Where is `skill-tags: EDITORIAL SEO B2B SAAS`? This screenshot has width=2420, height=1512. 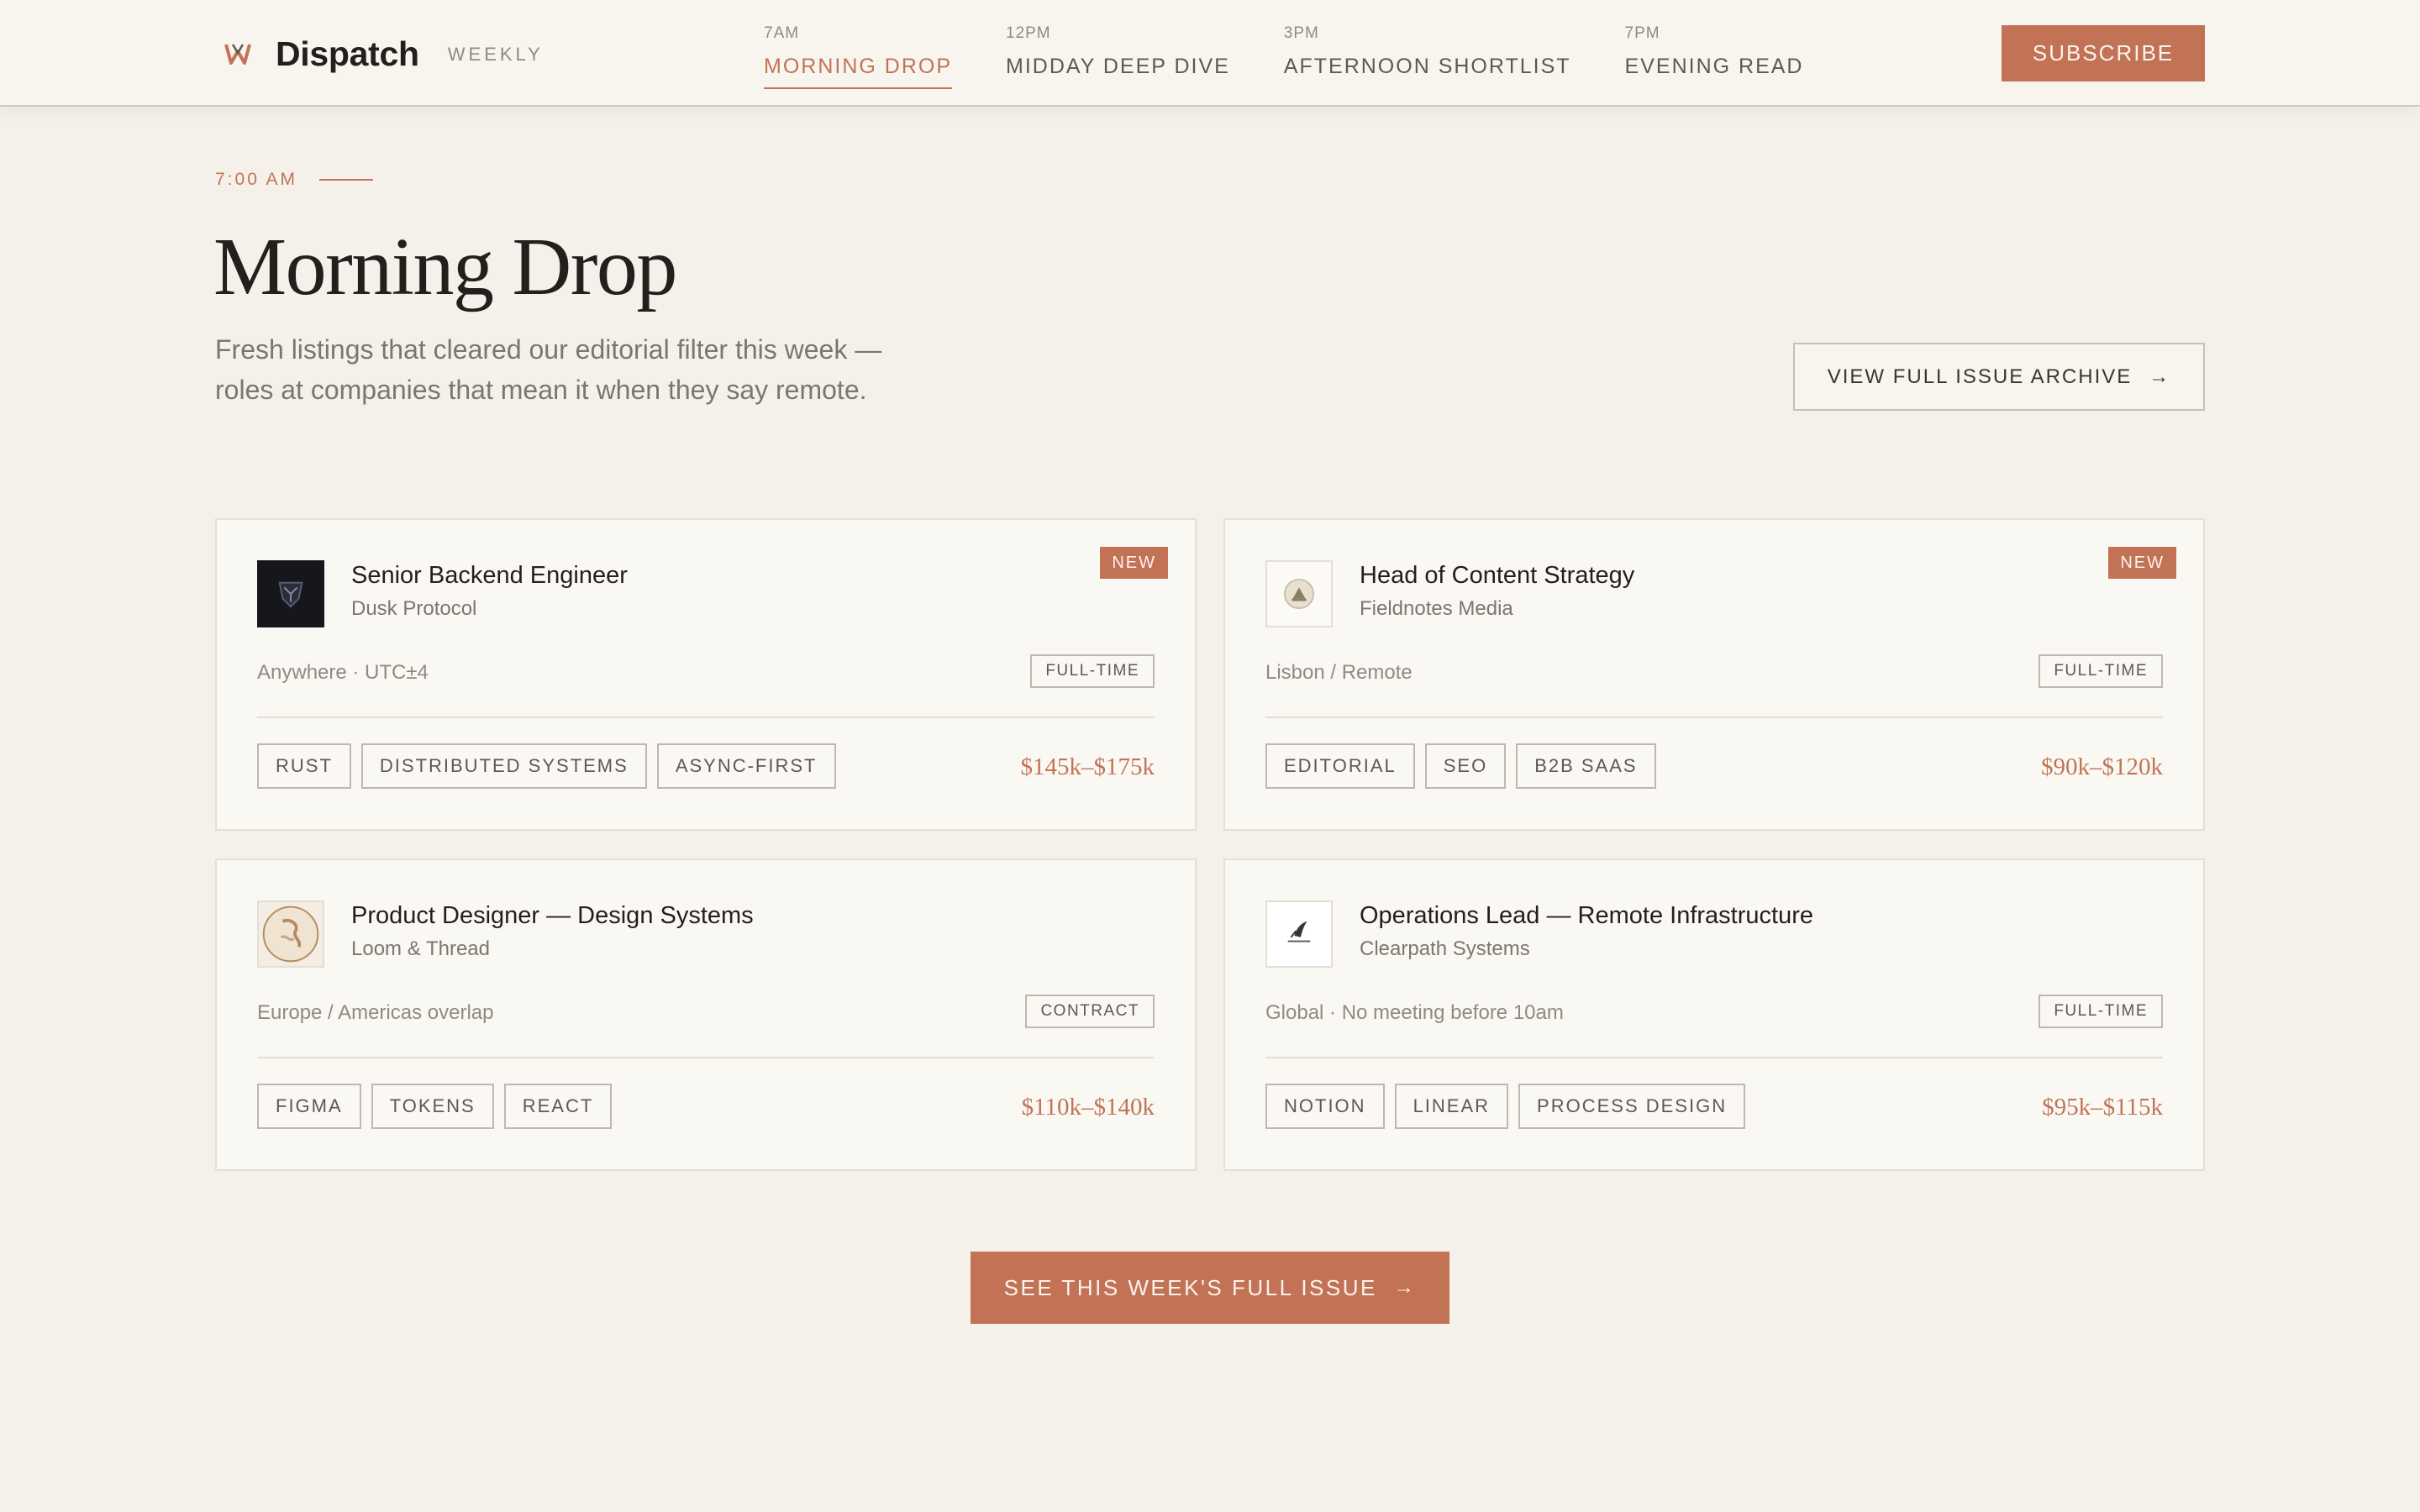 skill-tags: EDITORIAL SEO B2B SAAS is located at coordinates (1466, 766).